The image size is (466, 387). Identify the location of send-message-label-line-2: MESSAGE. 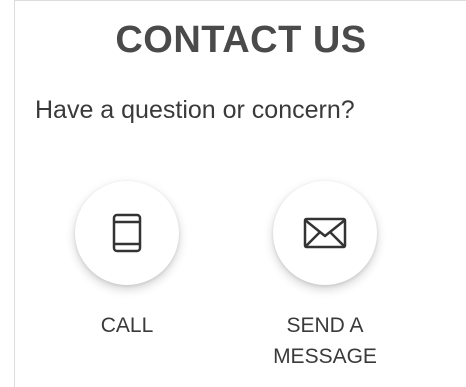
(325, 356).